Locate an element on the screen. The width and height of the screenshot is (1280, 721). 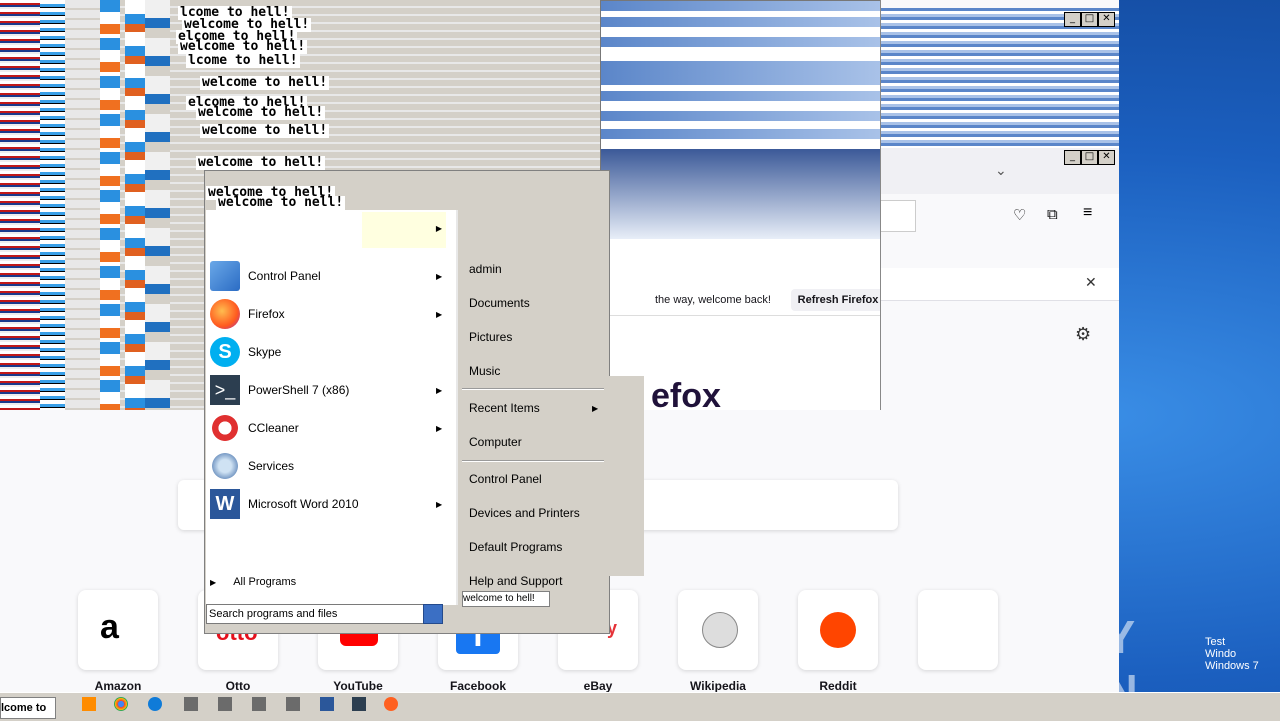
ccleaner-icon is located at coordinates (225, 428).